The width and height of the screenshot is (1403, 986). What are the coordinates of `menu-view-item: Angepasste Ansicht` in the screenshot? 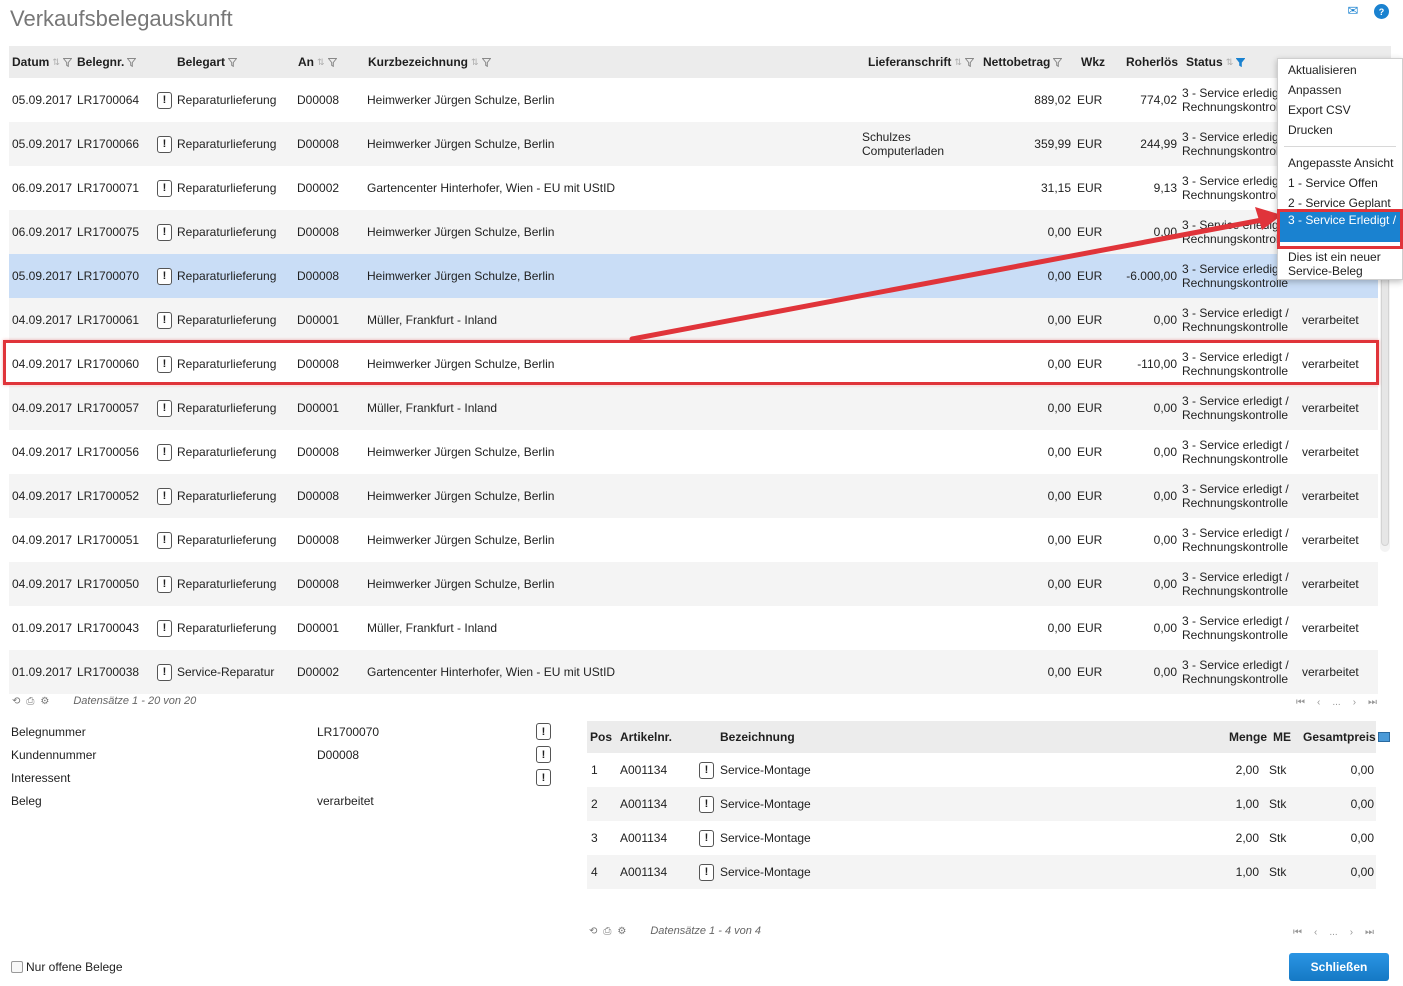 It's located at (1340, 163).